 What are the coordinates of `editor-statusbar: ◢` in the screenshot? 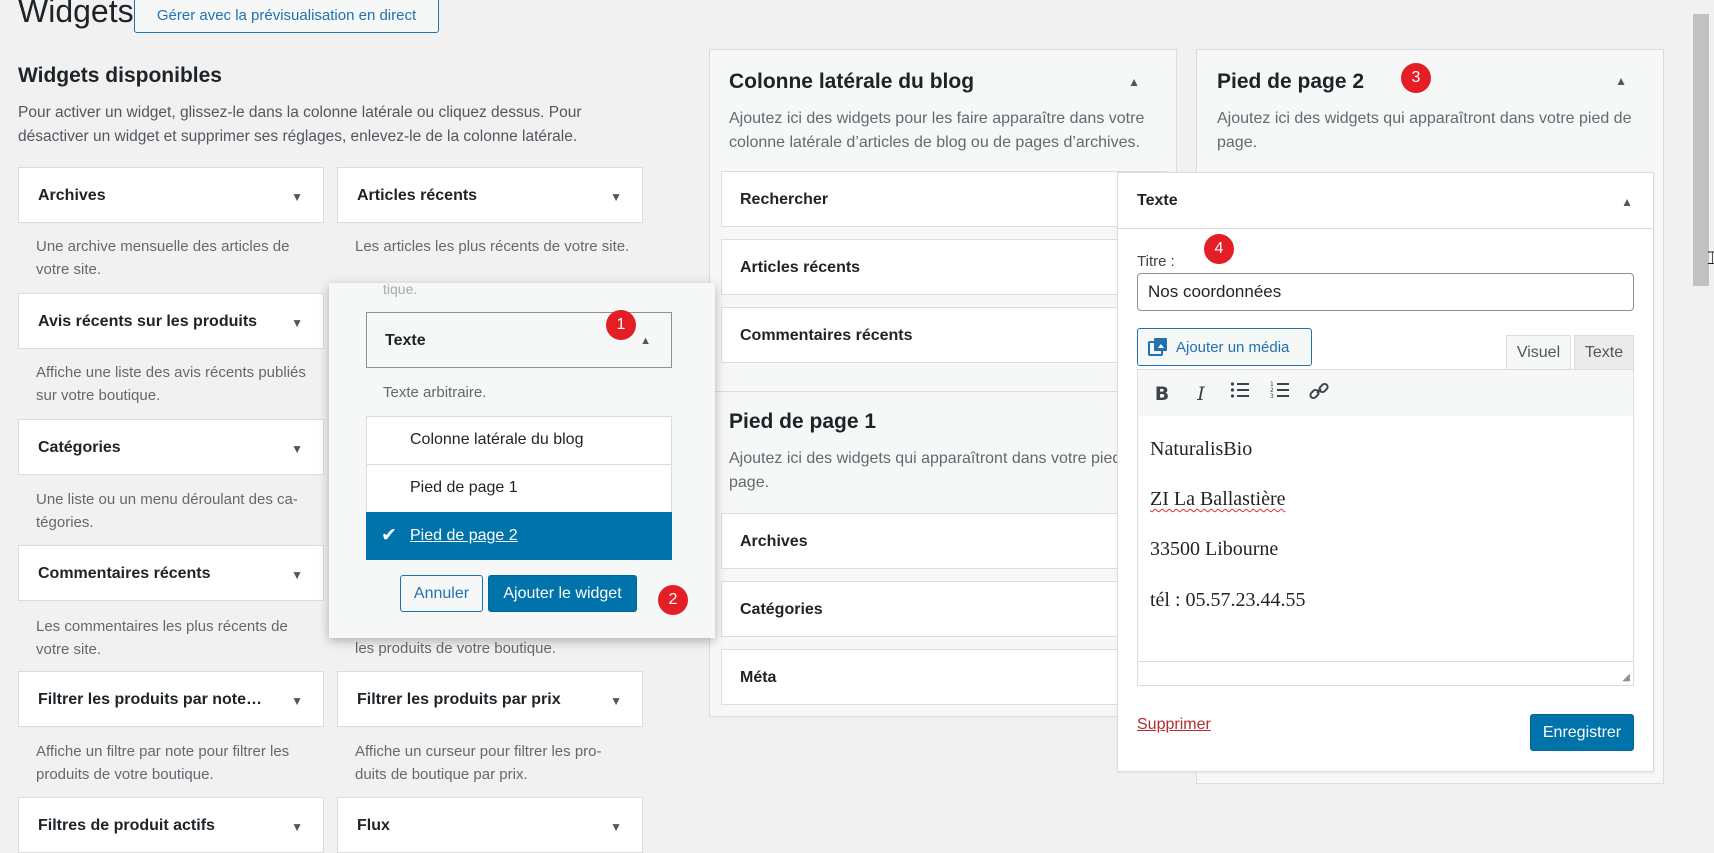 It's located at (1385, 673).